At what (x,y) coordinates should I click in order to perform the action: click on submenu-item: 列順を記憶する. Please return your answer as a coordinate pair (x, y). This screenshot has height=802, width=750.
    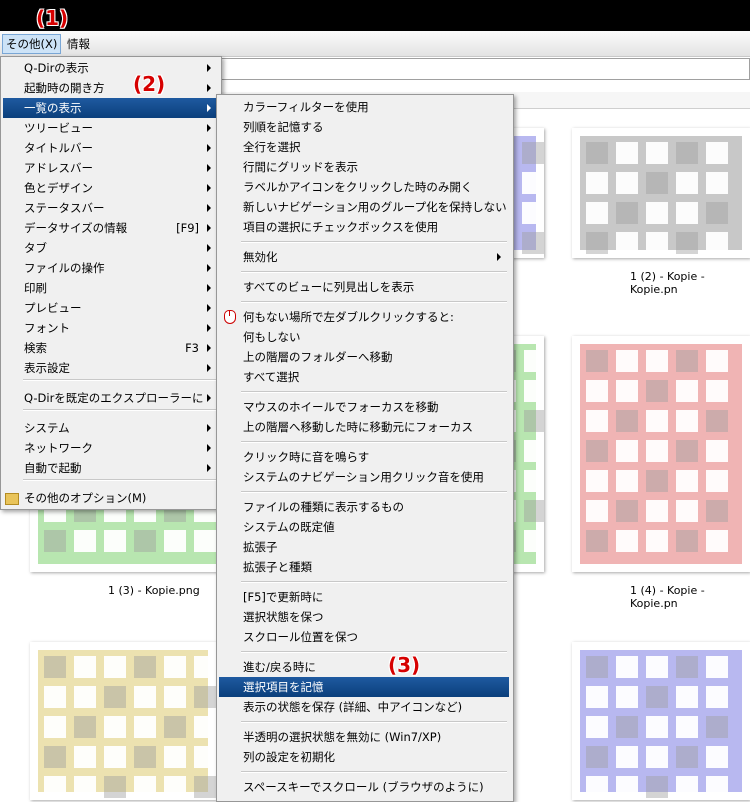
    Looking at the image, I should click on (364, 127).